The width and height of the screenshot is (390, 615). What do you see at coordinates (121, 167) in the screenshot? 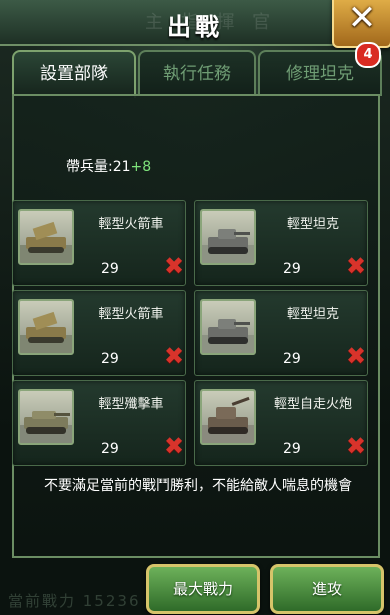
I see `troop-value: 21` at bounding box center [121, 167].